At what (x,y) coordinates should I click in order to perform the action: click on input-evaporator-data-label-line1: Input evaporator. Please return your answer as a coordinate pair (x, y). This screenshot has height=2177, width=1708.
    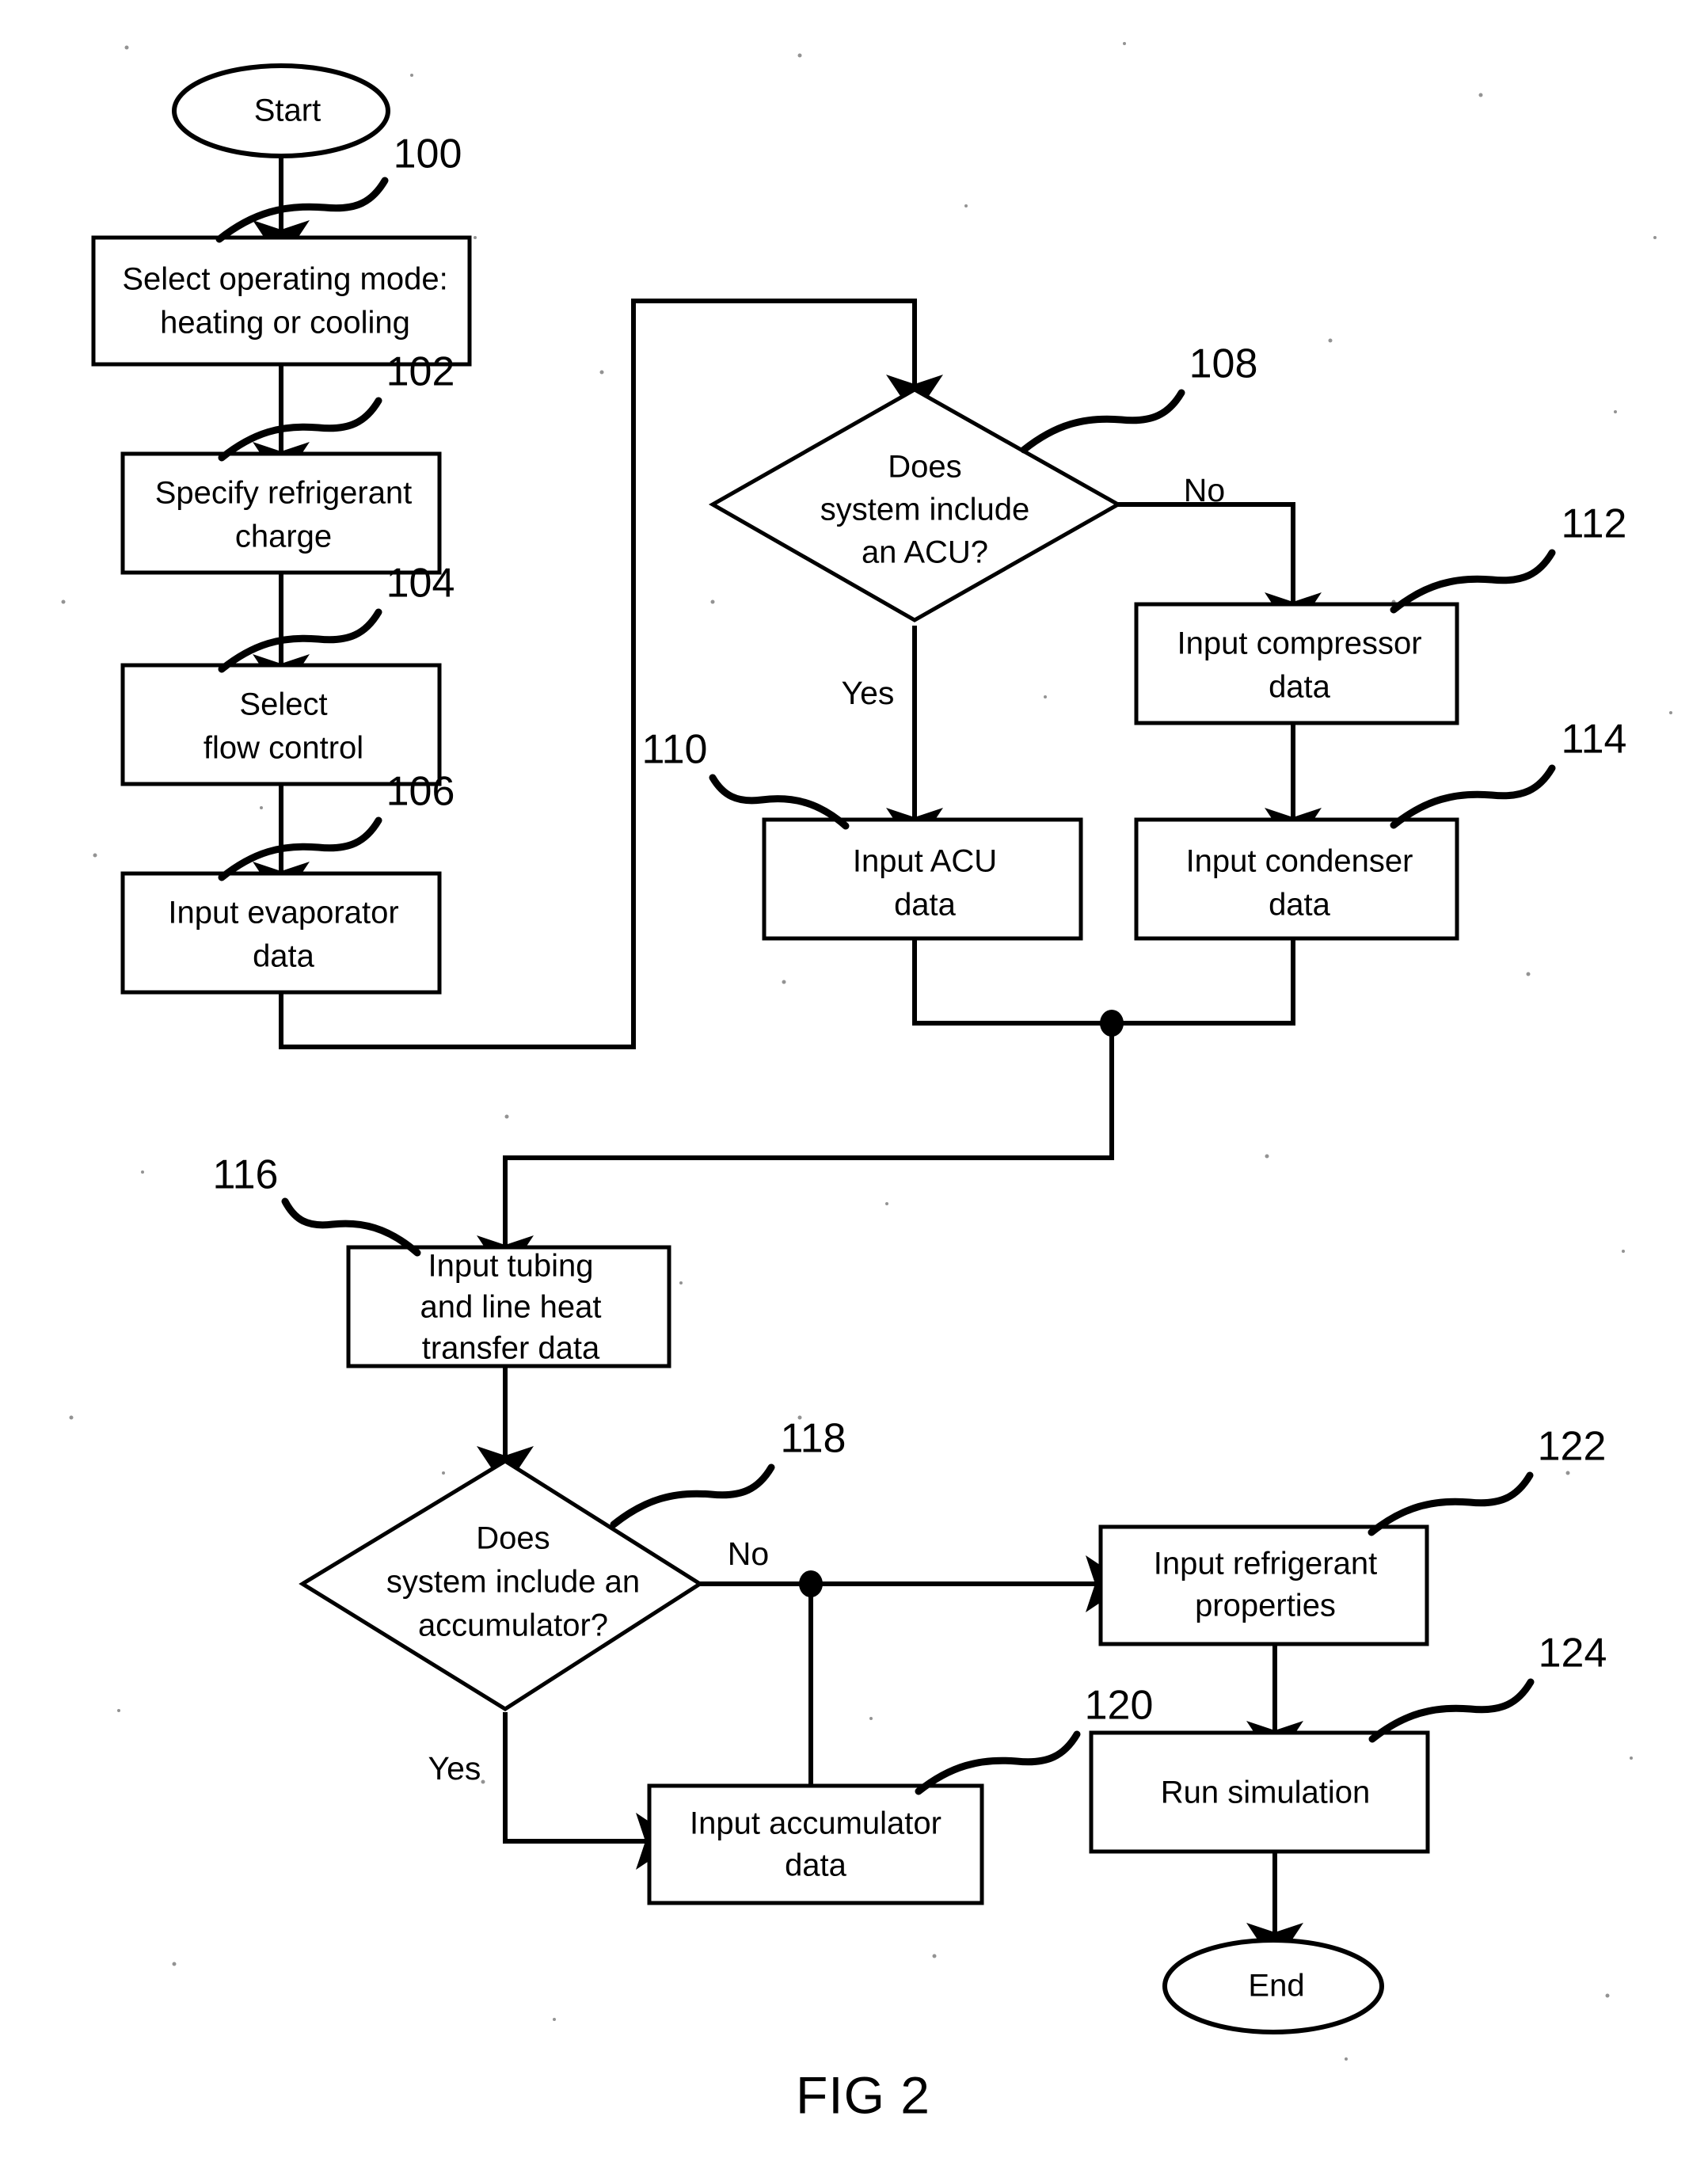
    Looking at the image, I should click on (283, 913).